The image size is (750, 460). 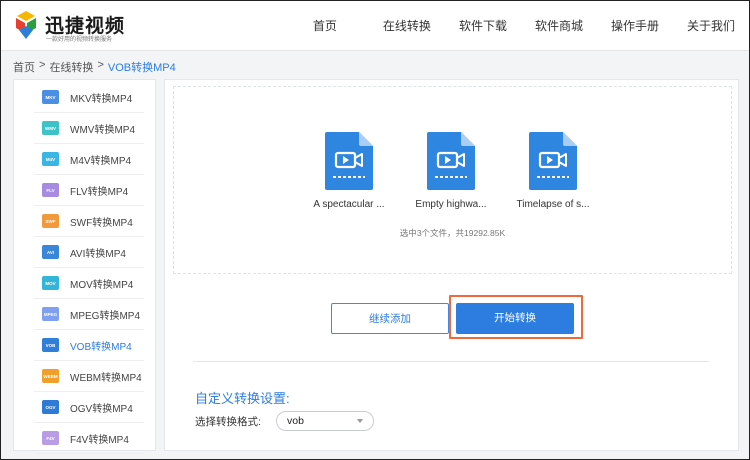 I want to click on format-label: 选择转换格式:, so click(x=228, y=422).